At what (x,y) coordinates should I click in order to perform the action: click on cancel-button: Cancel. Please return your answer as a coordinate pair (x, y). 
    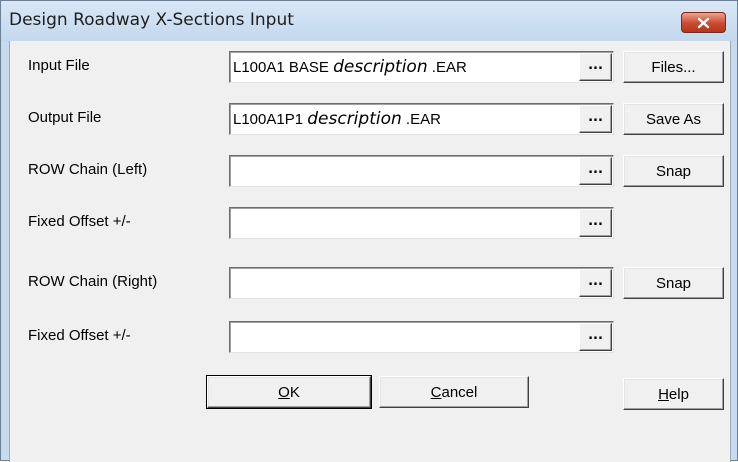
    Looking at the image, I should click on (454, 392).